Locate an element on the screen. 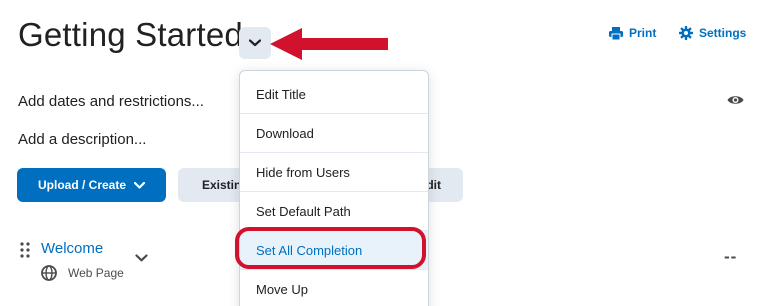 The height and width of the screenshot is (306, 768). annotation-arrow is located at coordinates (329, 44).